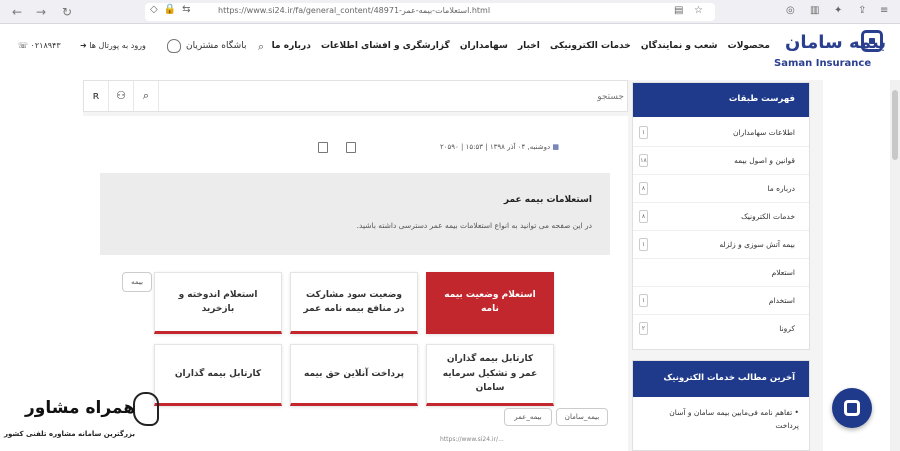  Describe the element at coordinates (117, 45) in the screenshot. I see `portal-login-label: ورود به پورتال ها` at that location.